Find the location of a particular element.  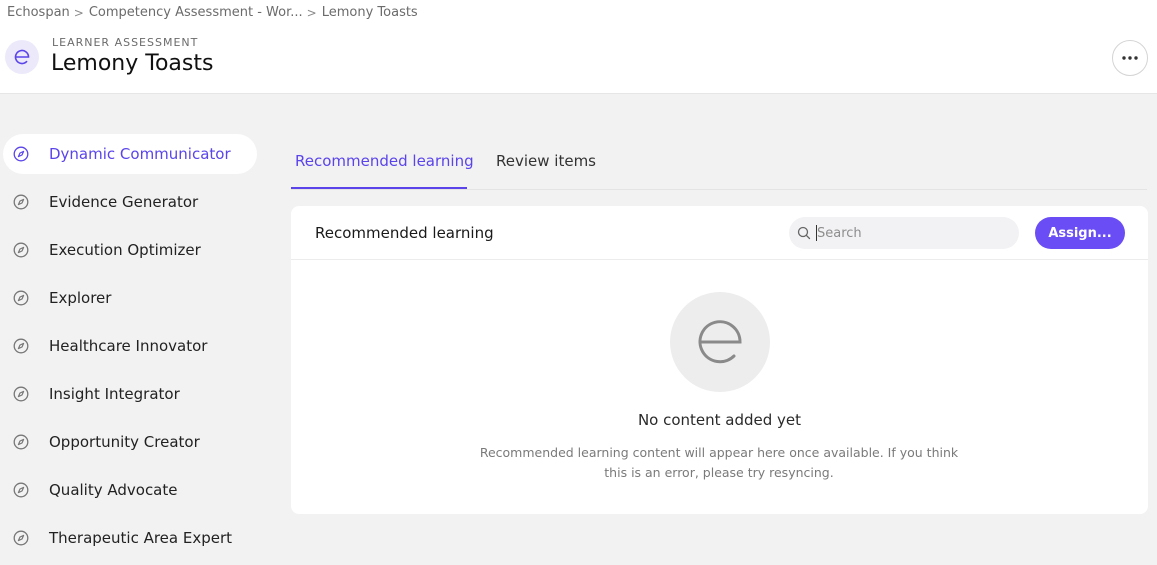

sidebar-item-insight-integrator: Insight Integrator is located at coordinates (130, 394).